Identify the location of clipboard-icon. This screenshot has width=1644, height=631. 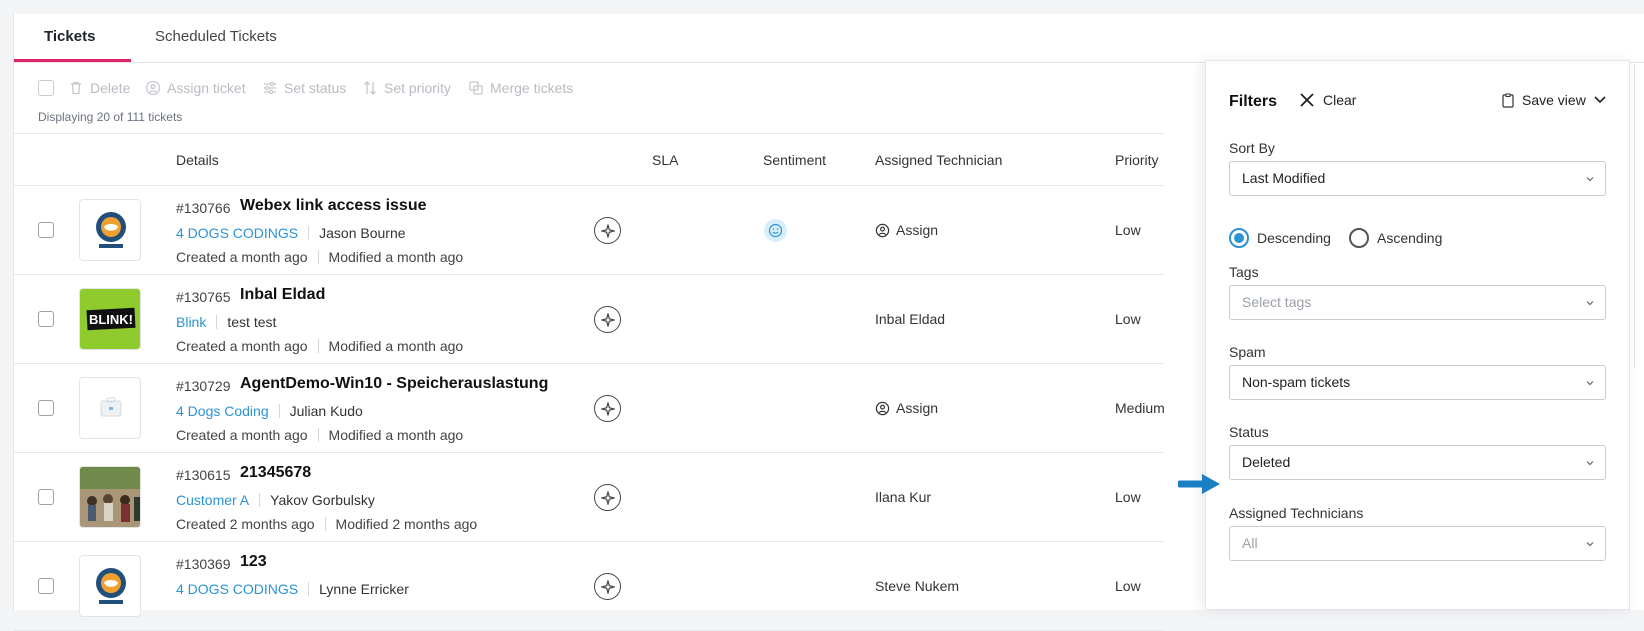
(1508, 100).